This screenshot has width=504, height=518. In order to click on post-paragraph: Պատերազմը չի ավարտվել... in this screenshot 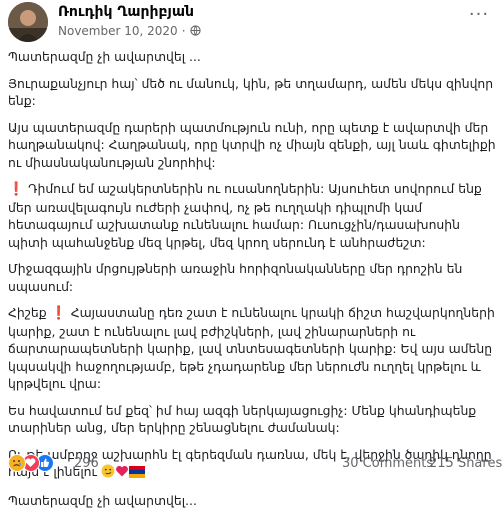, I will do `click(102, 500)`.